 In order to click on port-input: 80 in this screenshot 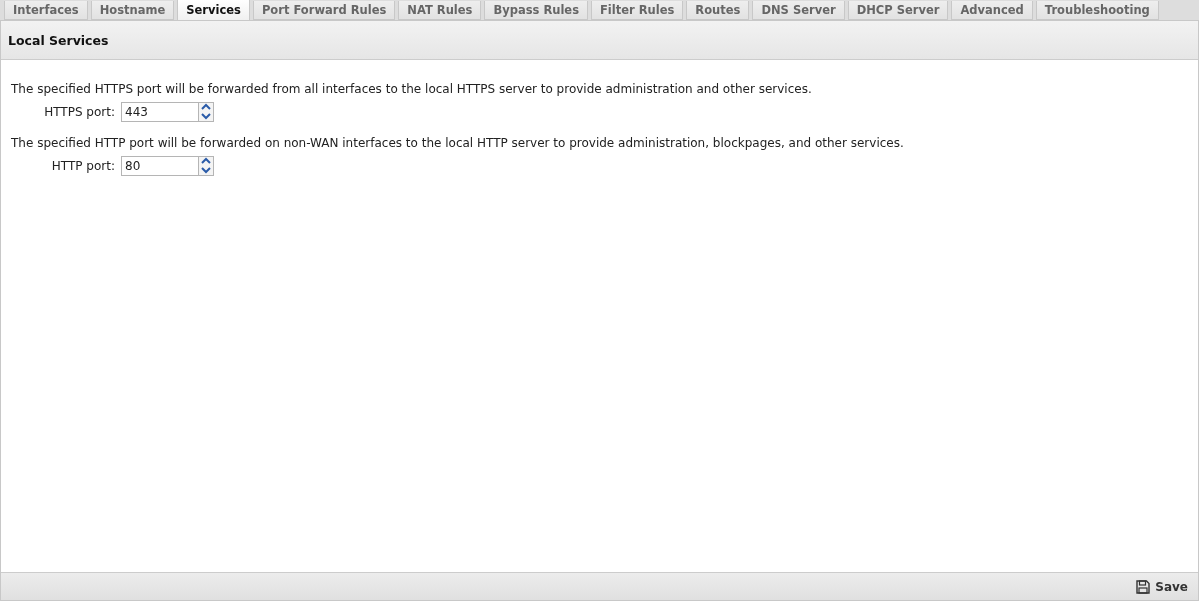, I will do `click(159, 166)`.